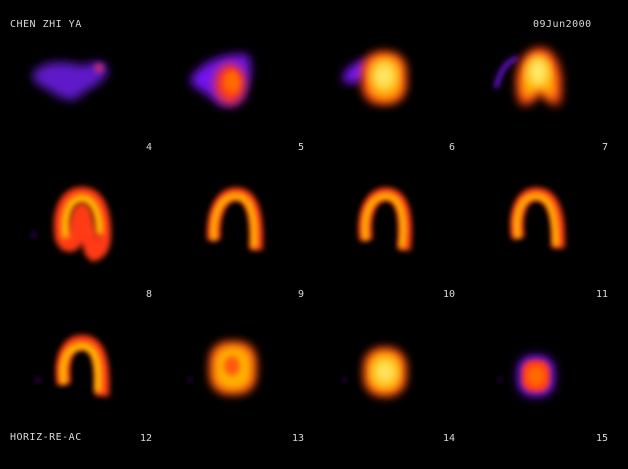 The height and width of the screenshot is (469, 628). What do you see at coordinates (537, 218) in the screenshot?
I see `slice-11-image` at bounding box center [537, 218].